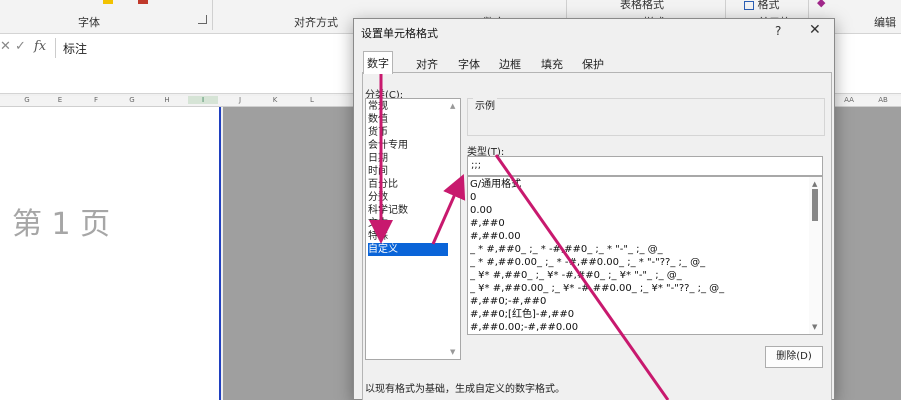 This screenshot has height=400, width=901. What do you see at coordinates (635, 184) in the screenshot?
I see `format-code-item: G/通用格式` at bounding box center [635, 184].